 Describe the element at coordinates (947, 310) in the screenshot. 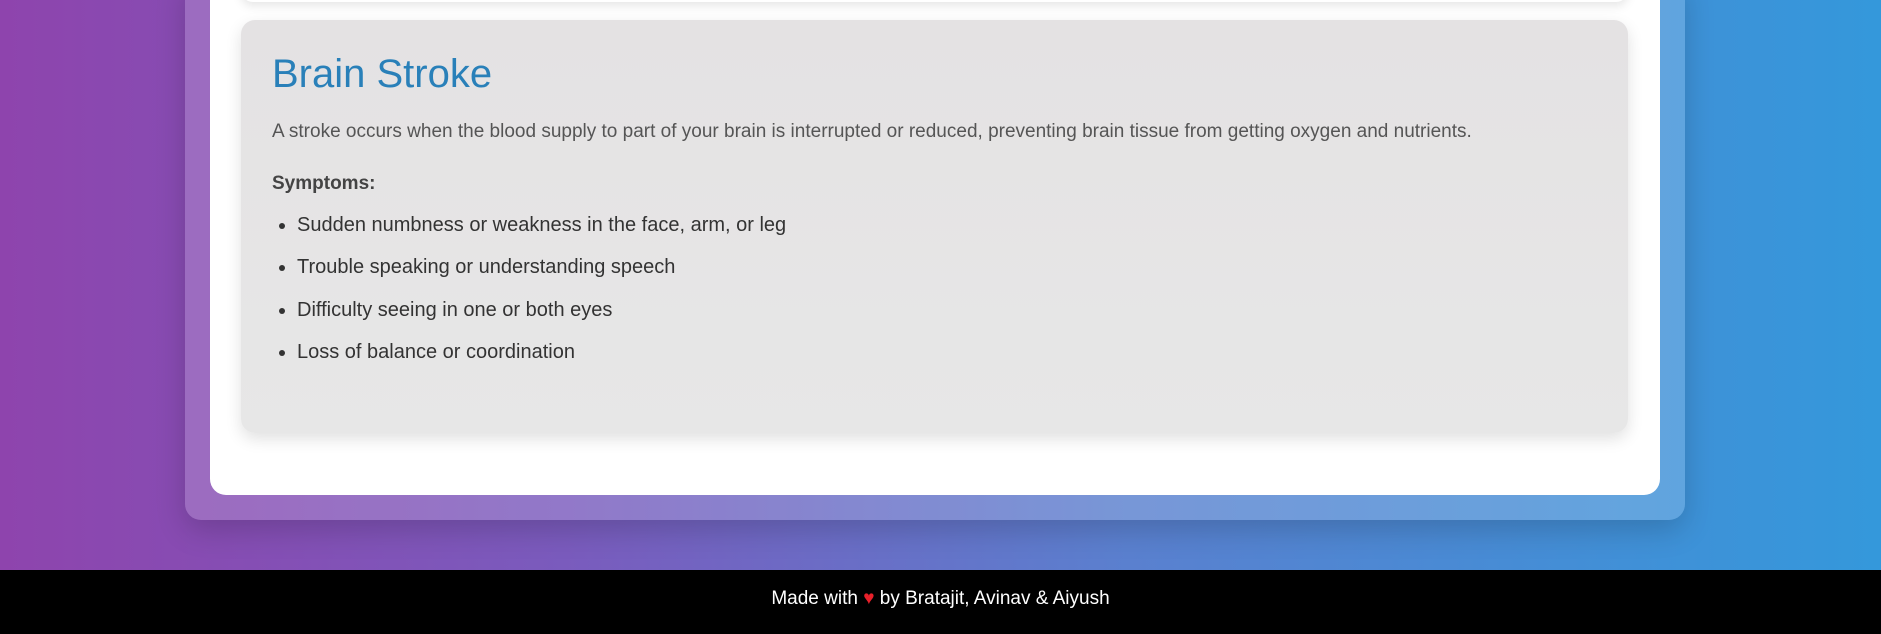

I see `symptom-item: Difficulty seeing in one or both eyes` at that location.